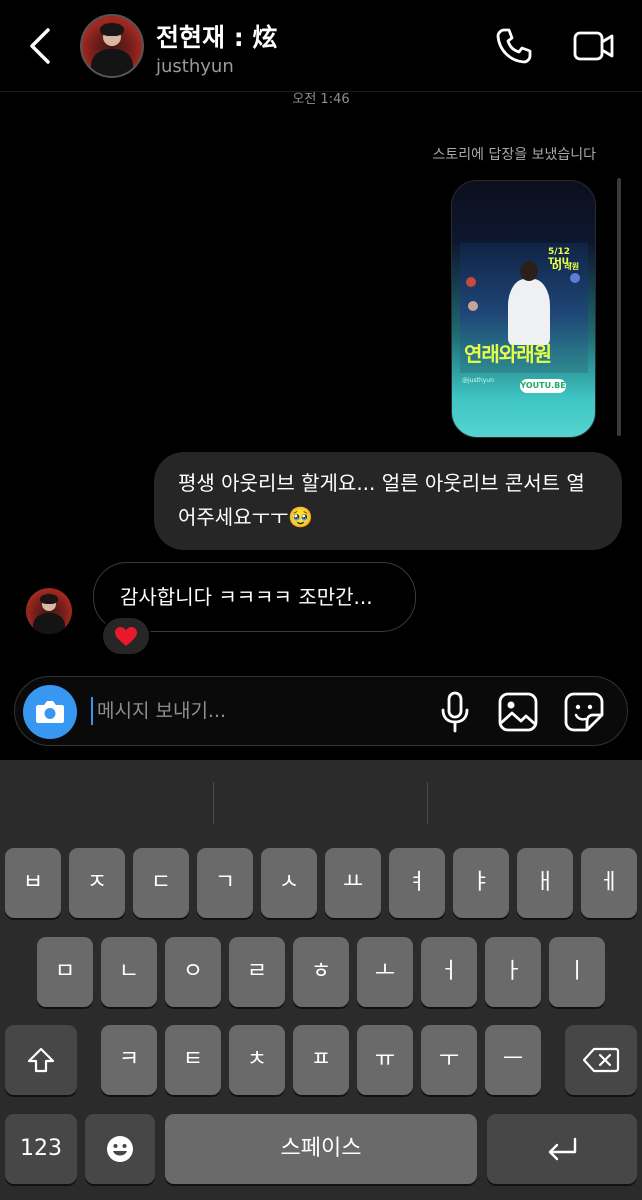  Describe the element at coordinates (257, 1060) in the screenshot. I see `key: ㅊ` at that location.